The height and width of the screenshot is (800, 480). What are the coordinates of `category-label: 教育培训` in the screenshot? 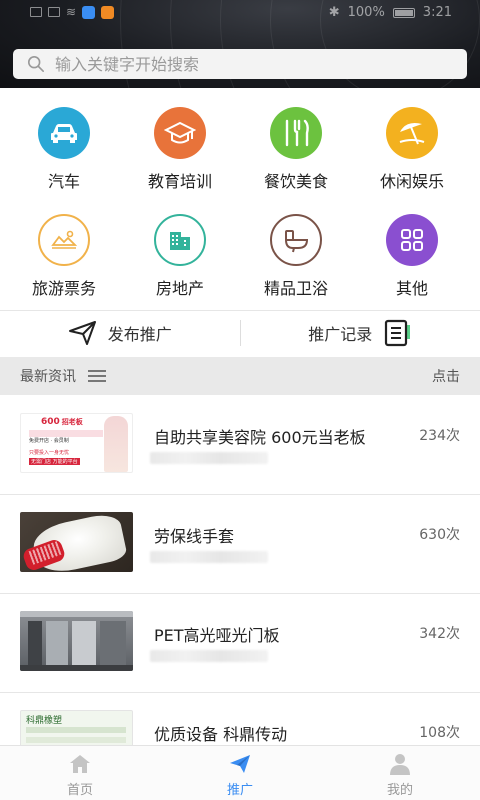 It's located at (179, 181).